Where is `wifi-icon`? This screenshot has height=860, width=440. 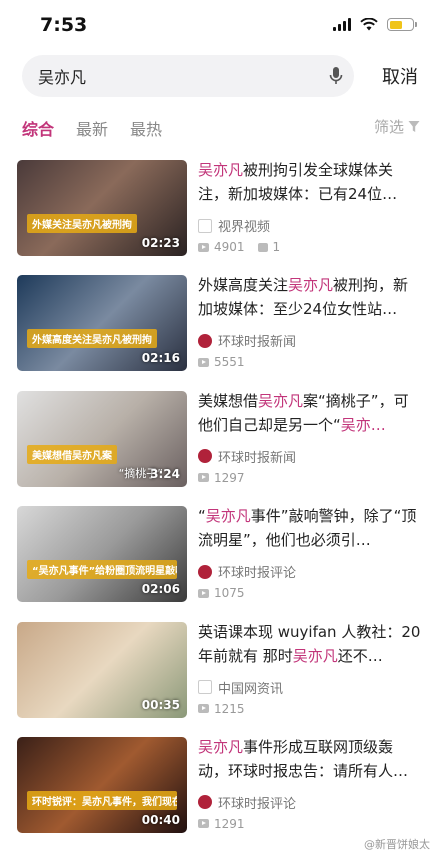
wifi-icon is located at coordinates (369, 24).